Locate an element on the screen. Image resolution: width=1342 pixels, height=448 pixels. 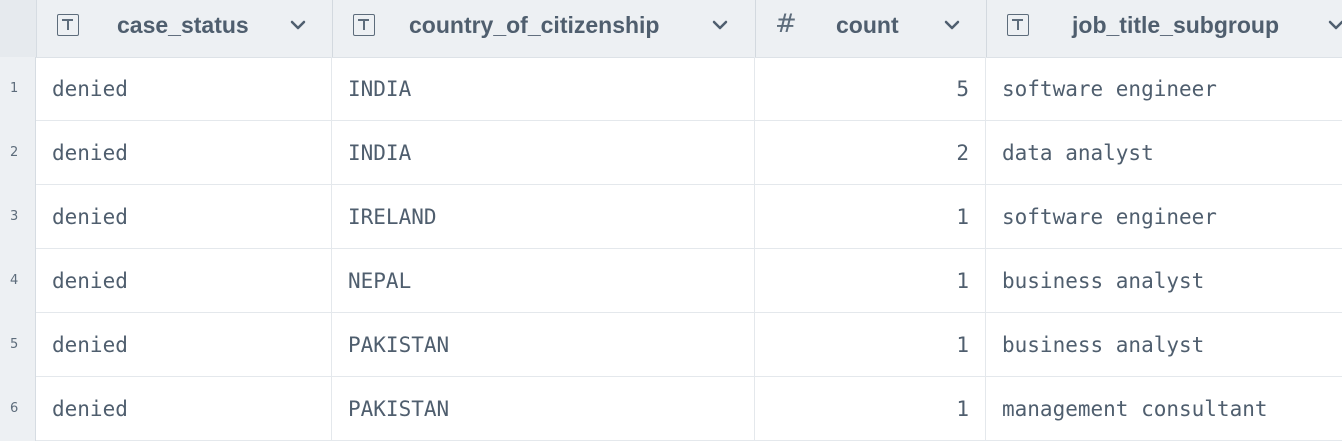
cell-country: NEPAL is located at coordinates (543, 281).